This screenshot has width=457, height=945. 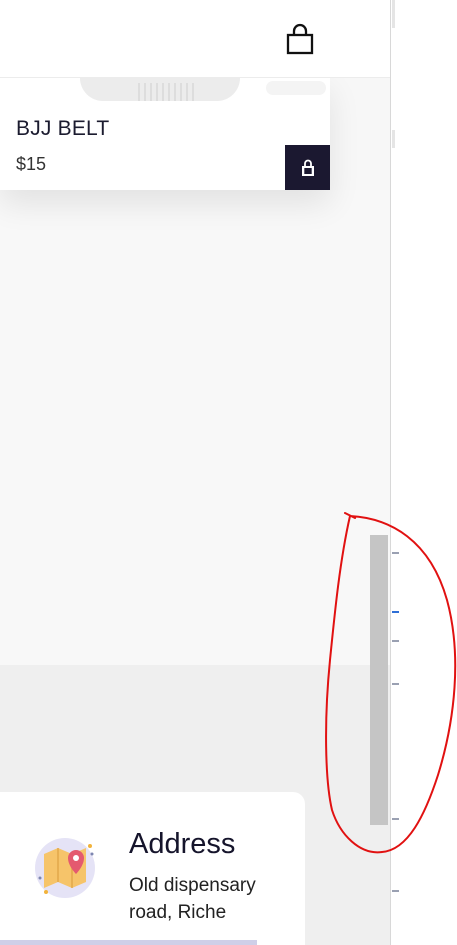 What do you see at coordinates (63, 128) in the screenshot?
I see `product-name: BJJ BELT` at bounding box center [63, 128].